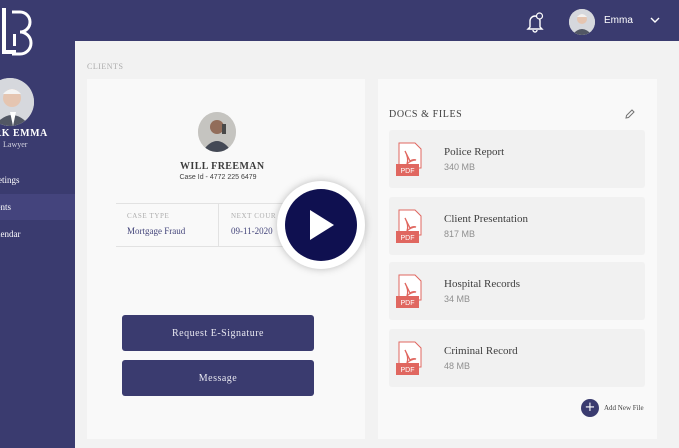 This screenshot has height=448, width=679. I want to click on file-name: Hospital Records, so click(482, 284).